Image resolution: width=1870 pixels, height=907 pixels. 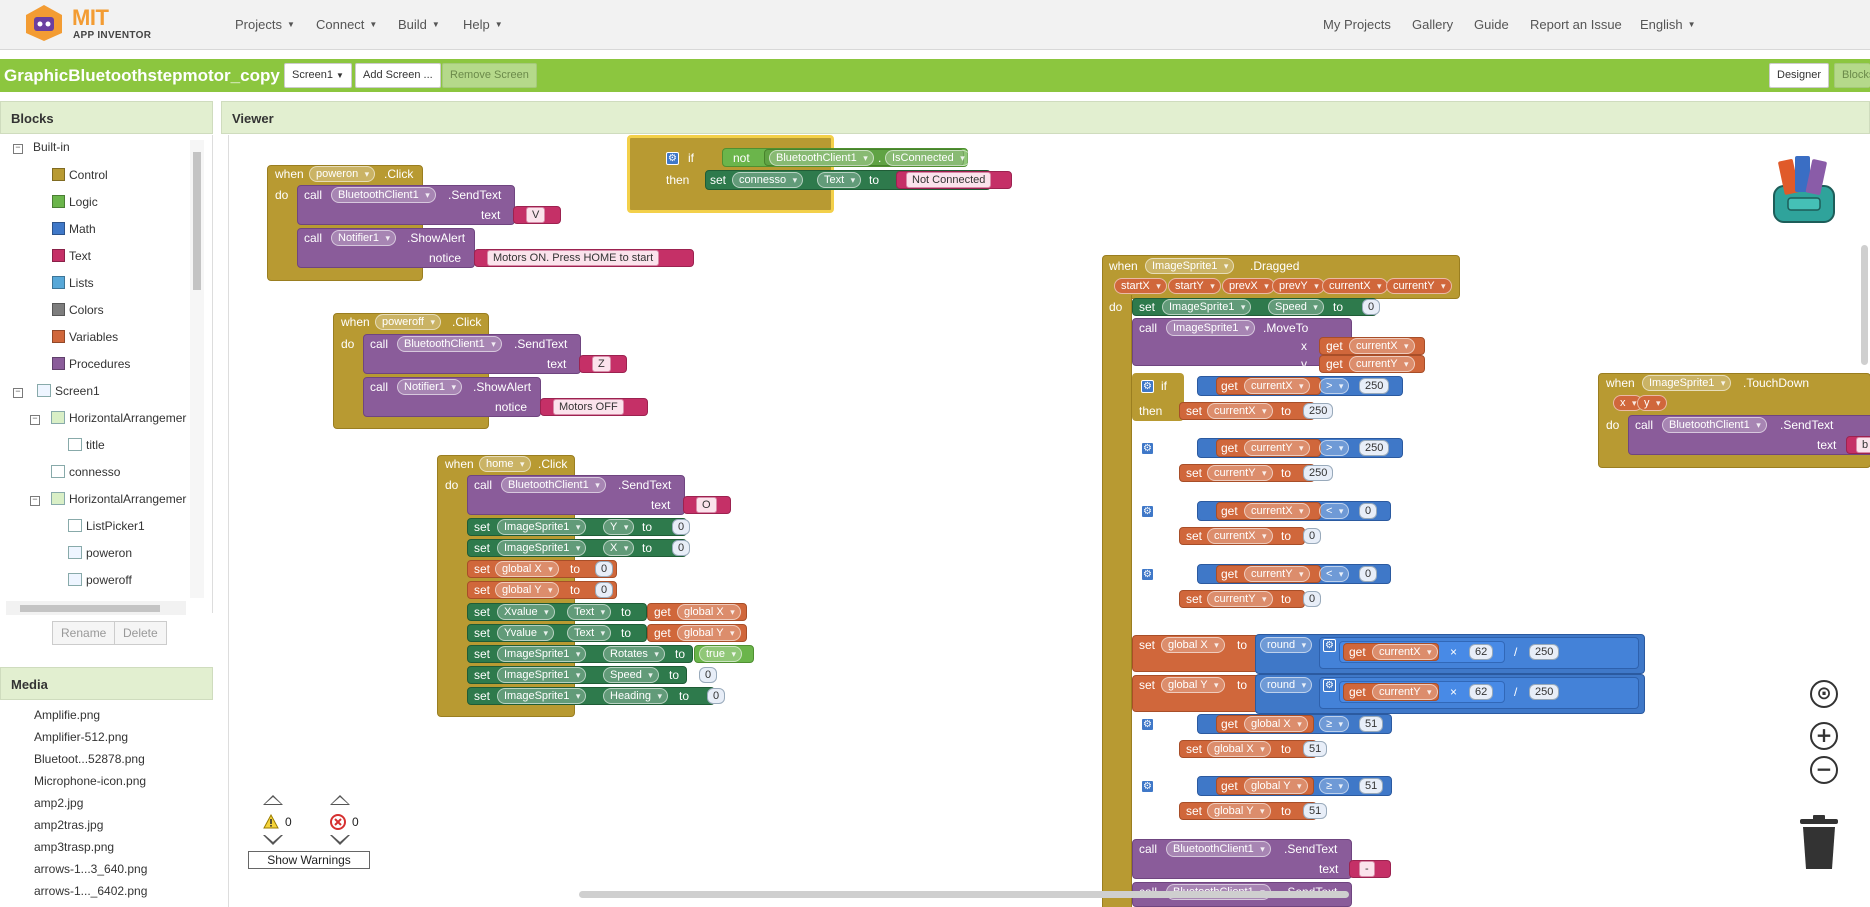 I want to click on center-icon: ⊙, so click(x=1824, y=694).